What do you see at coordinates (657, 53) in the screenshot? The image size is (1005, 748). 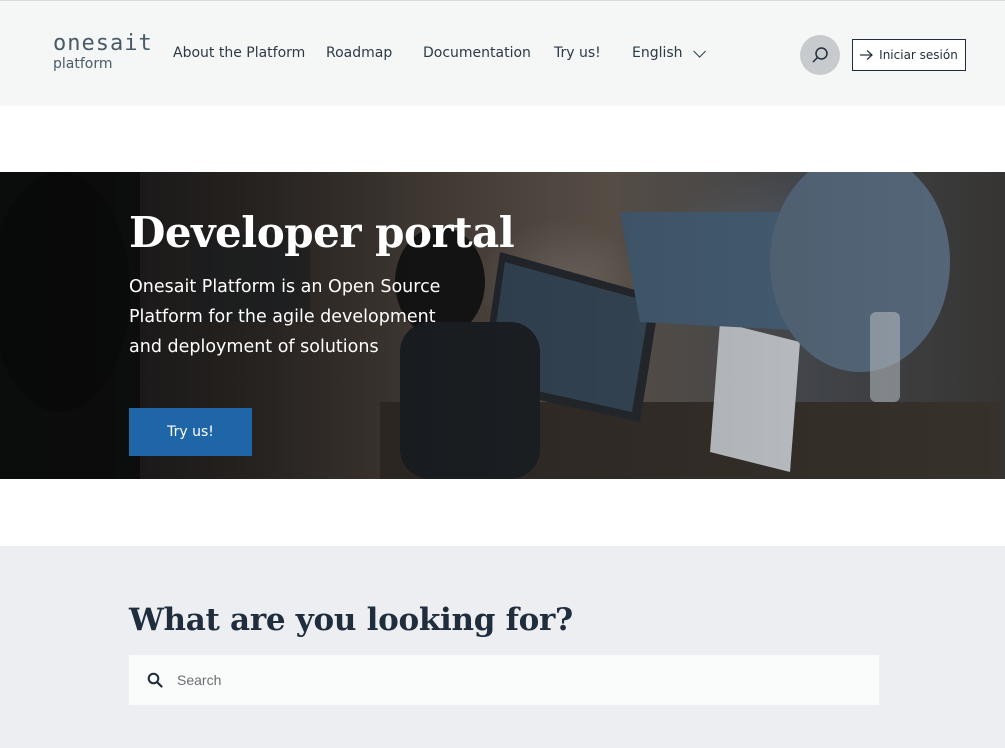 I see `language-label: English` at bounding box center [657, 53].